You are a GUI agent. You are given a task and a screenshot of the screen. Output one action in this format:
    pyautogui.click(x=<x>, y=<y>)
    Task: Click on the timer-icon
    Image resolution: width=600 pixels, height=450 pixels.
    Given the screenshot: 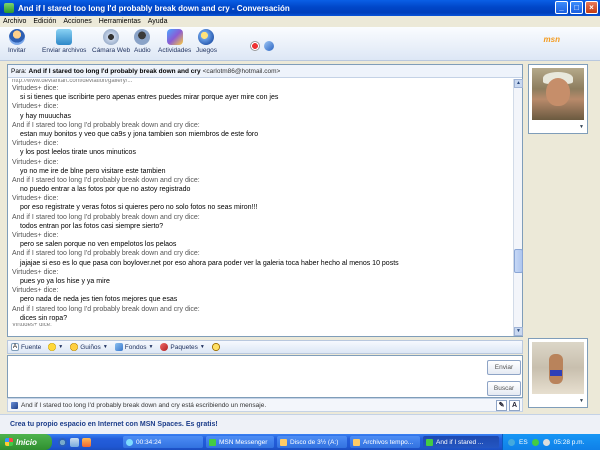 What is the action you would take?
    pyautogui.click(x=129, y=442)
    